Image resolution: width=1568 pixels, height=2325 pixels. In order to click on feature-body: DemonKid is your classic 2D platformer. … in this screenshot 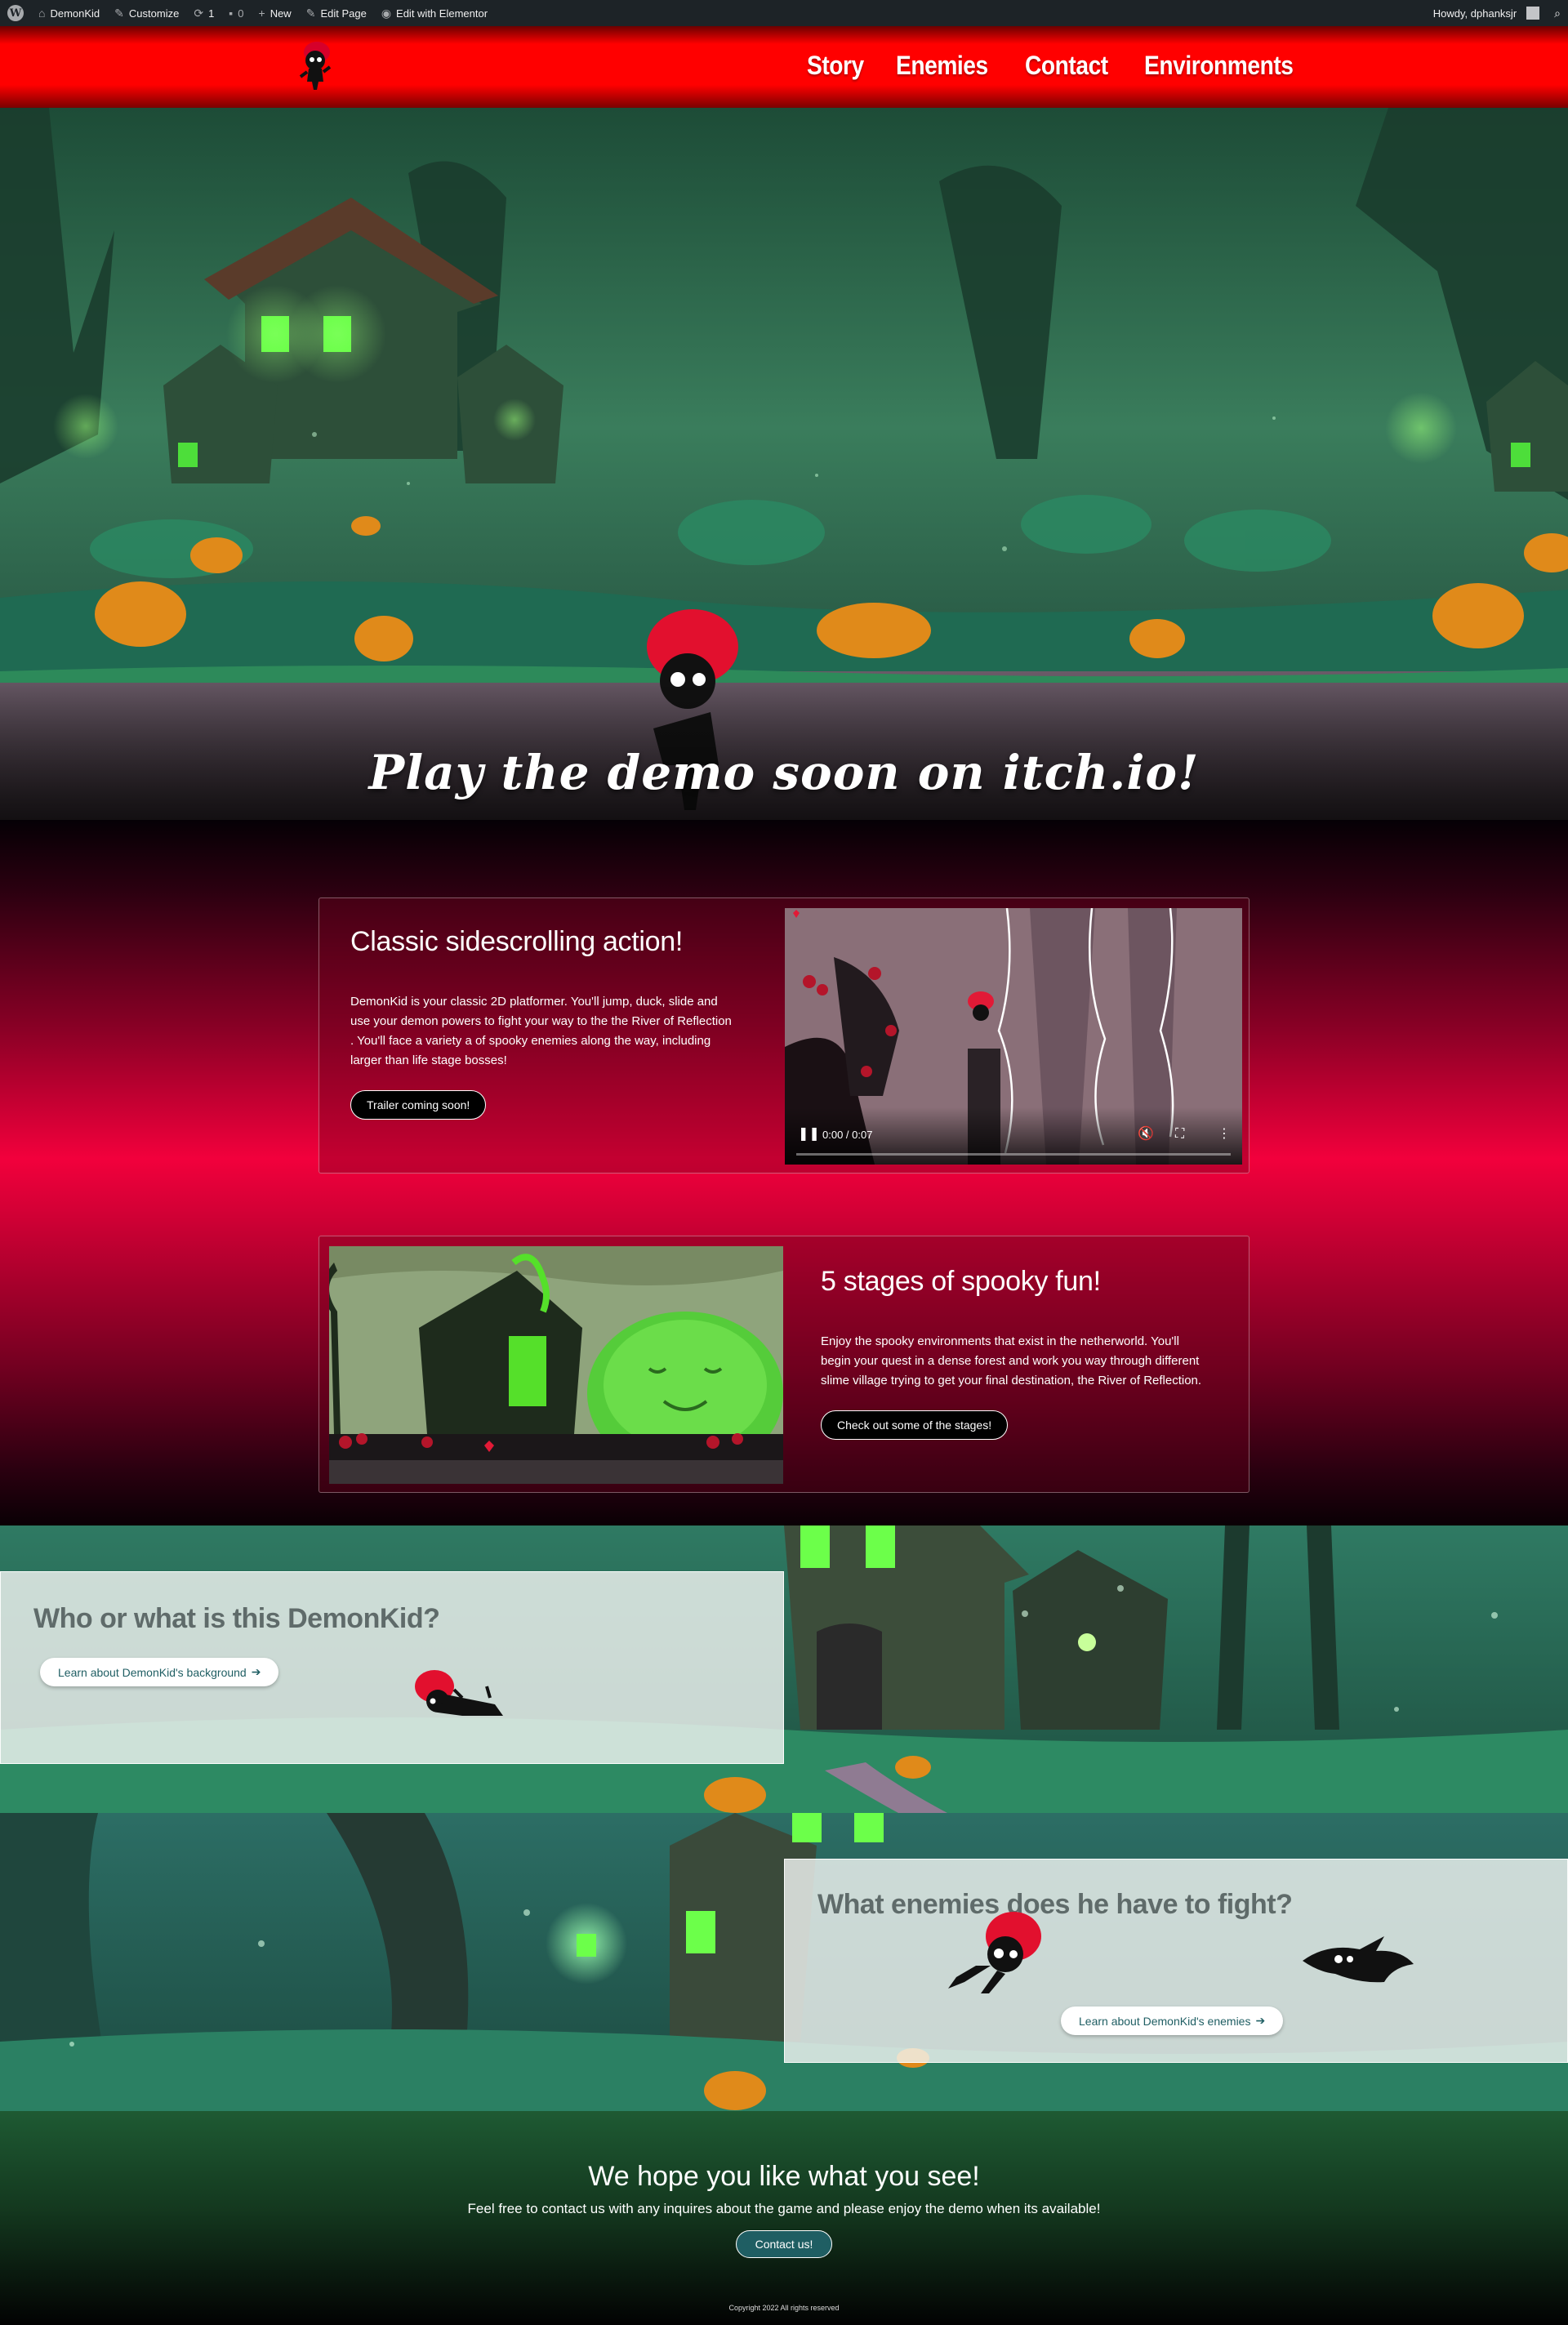, I will do `click(541, 1031)`.